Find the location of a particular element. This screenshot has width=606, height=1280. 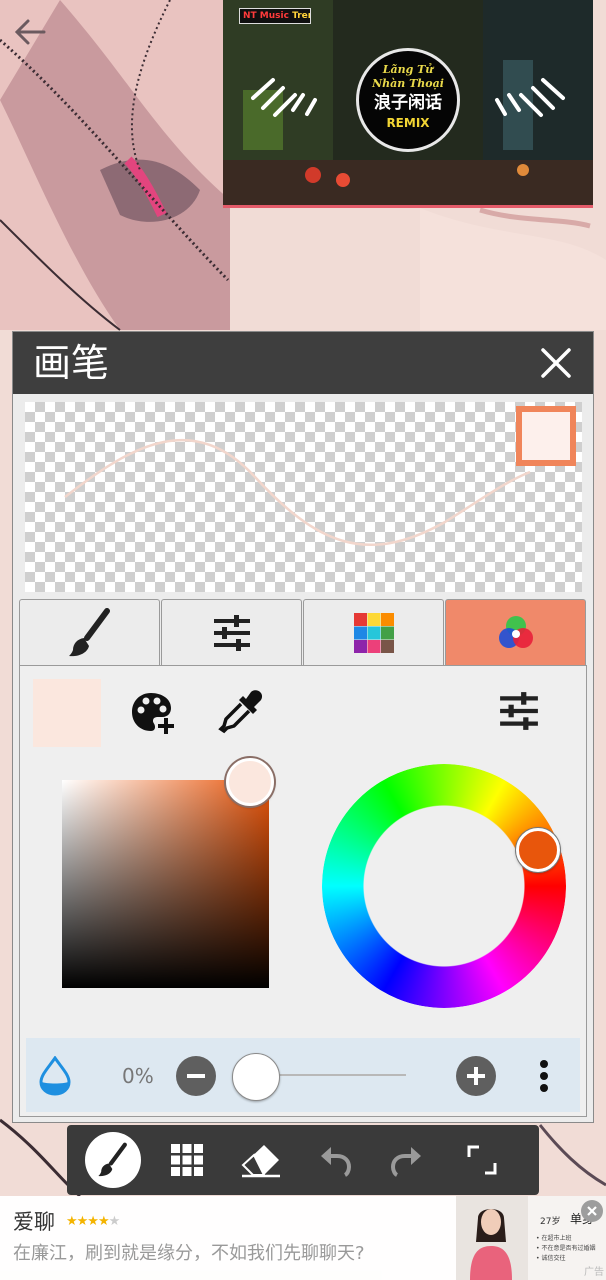

fullscreen-icon is located at coordinates (482, 1160).